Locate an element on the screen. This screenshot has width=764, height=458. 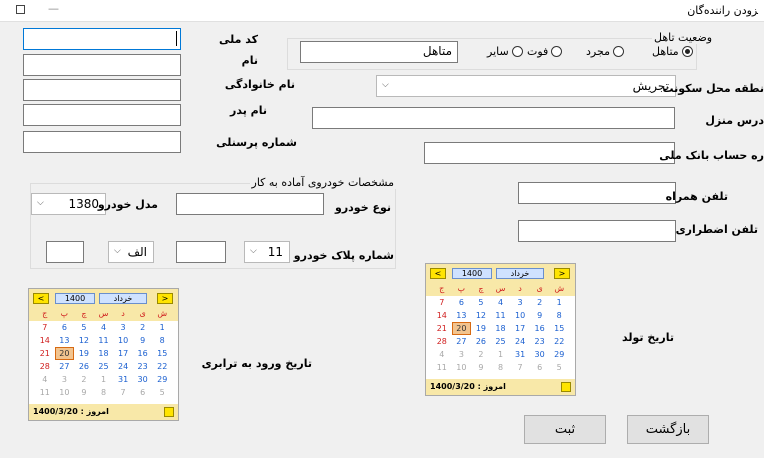
radio-deceased-dot is located at coordinates (557, 51).